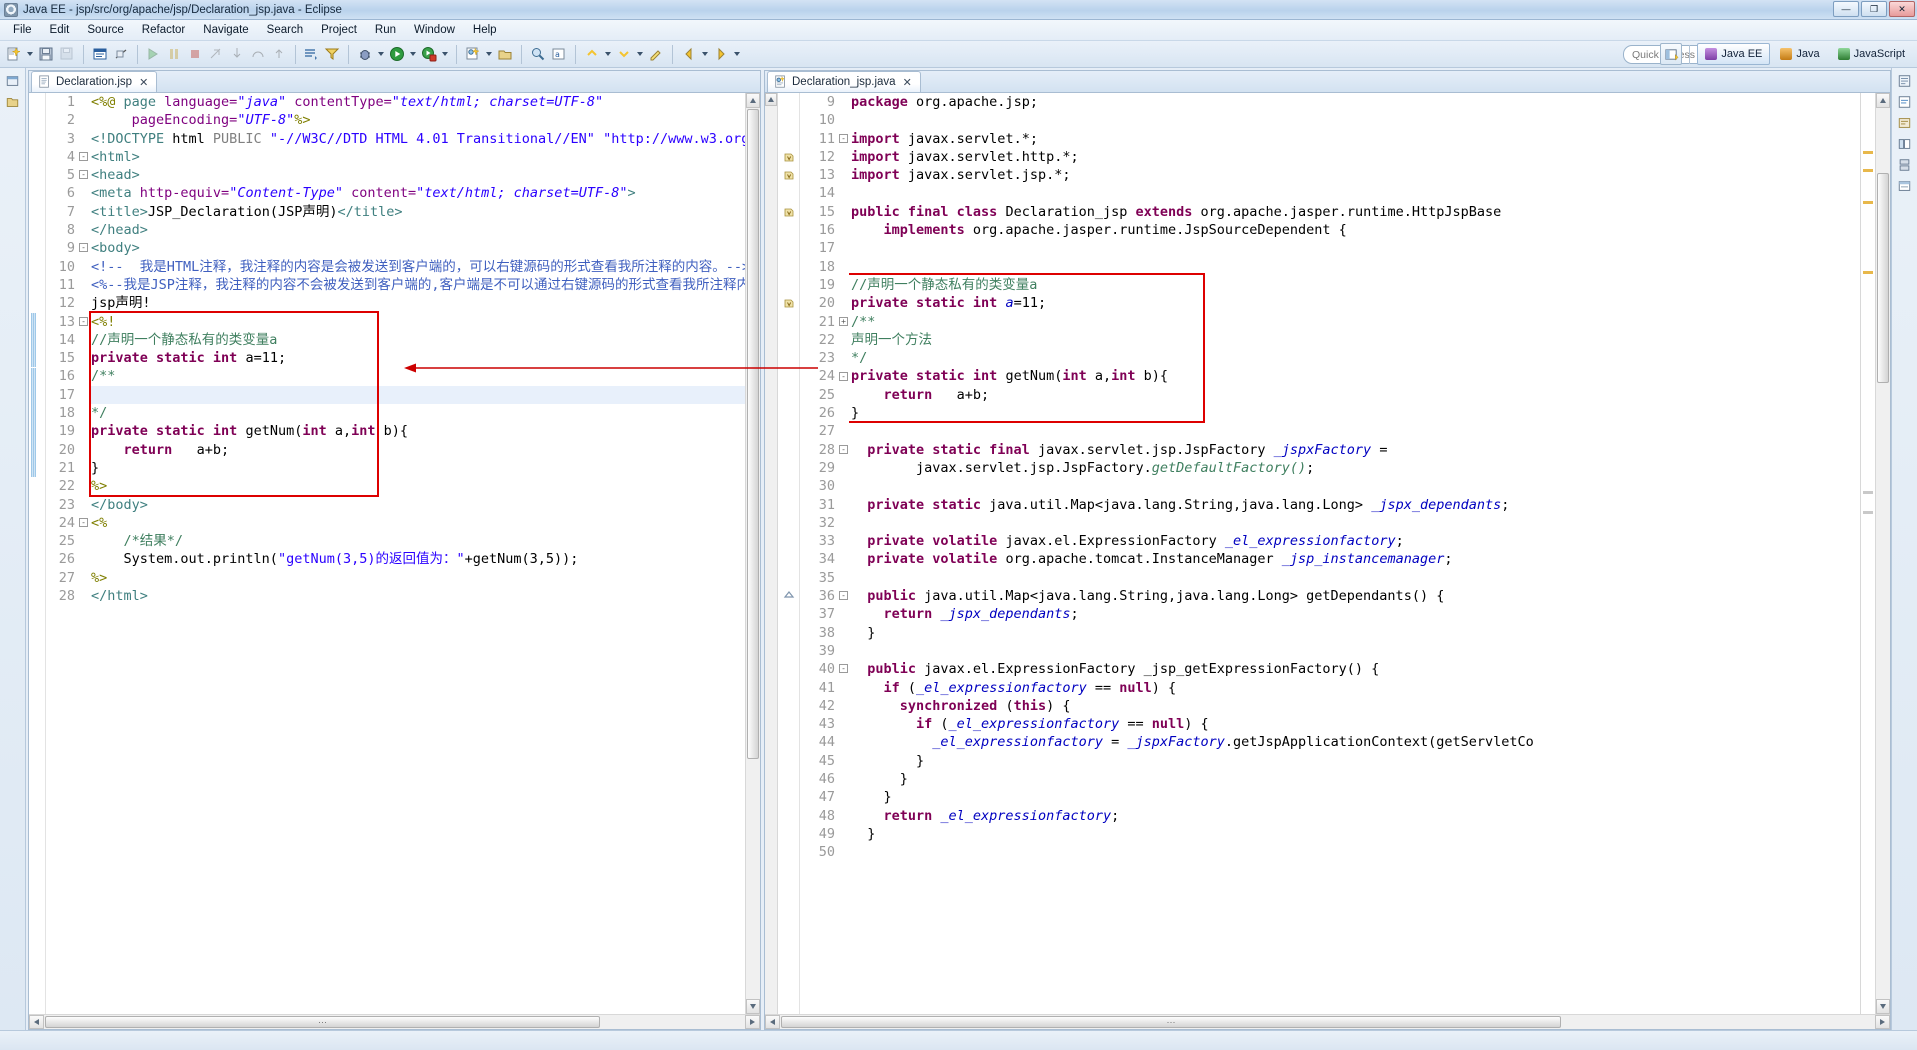 This screenshot has height=1050, width=1917. I want to click on code-line: //声明一个静态私有的类变量a, so click(1355, 285).